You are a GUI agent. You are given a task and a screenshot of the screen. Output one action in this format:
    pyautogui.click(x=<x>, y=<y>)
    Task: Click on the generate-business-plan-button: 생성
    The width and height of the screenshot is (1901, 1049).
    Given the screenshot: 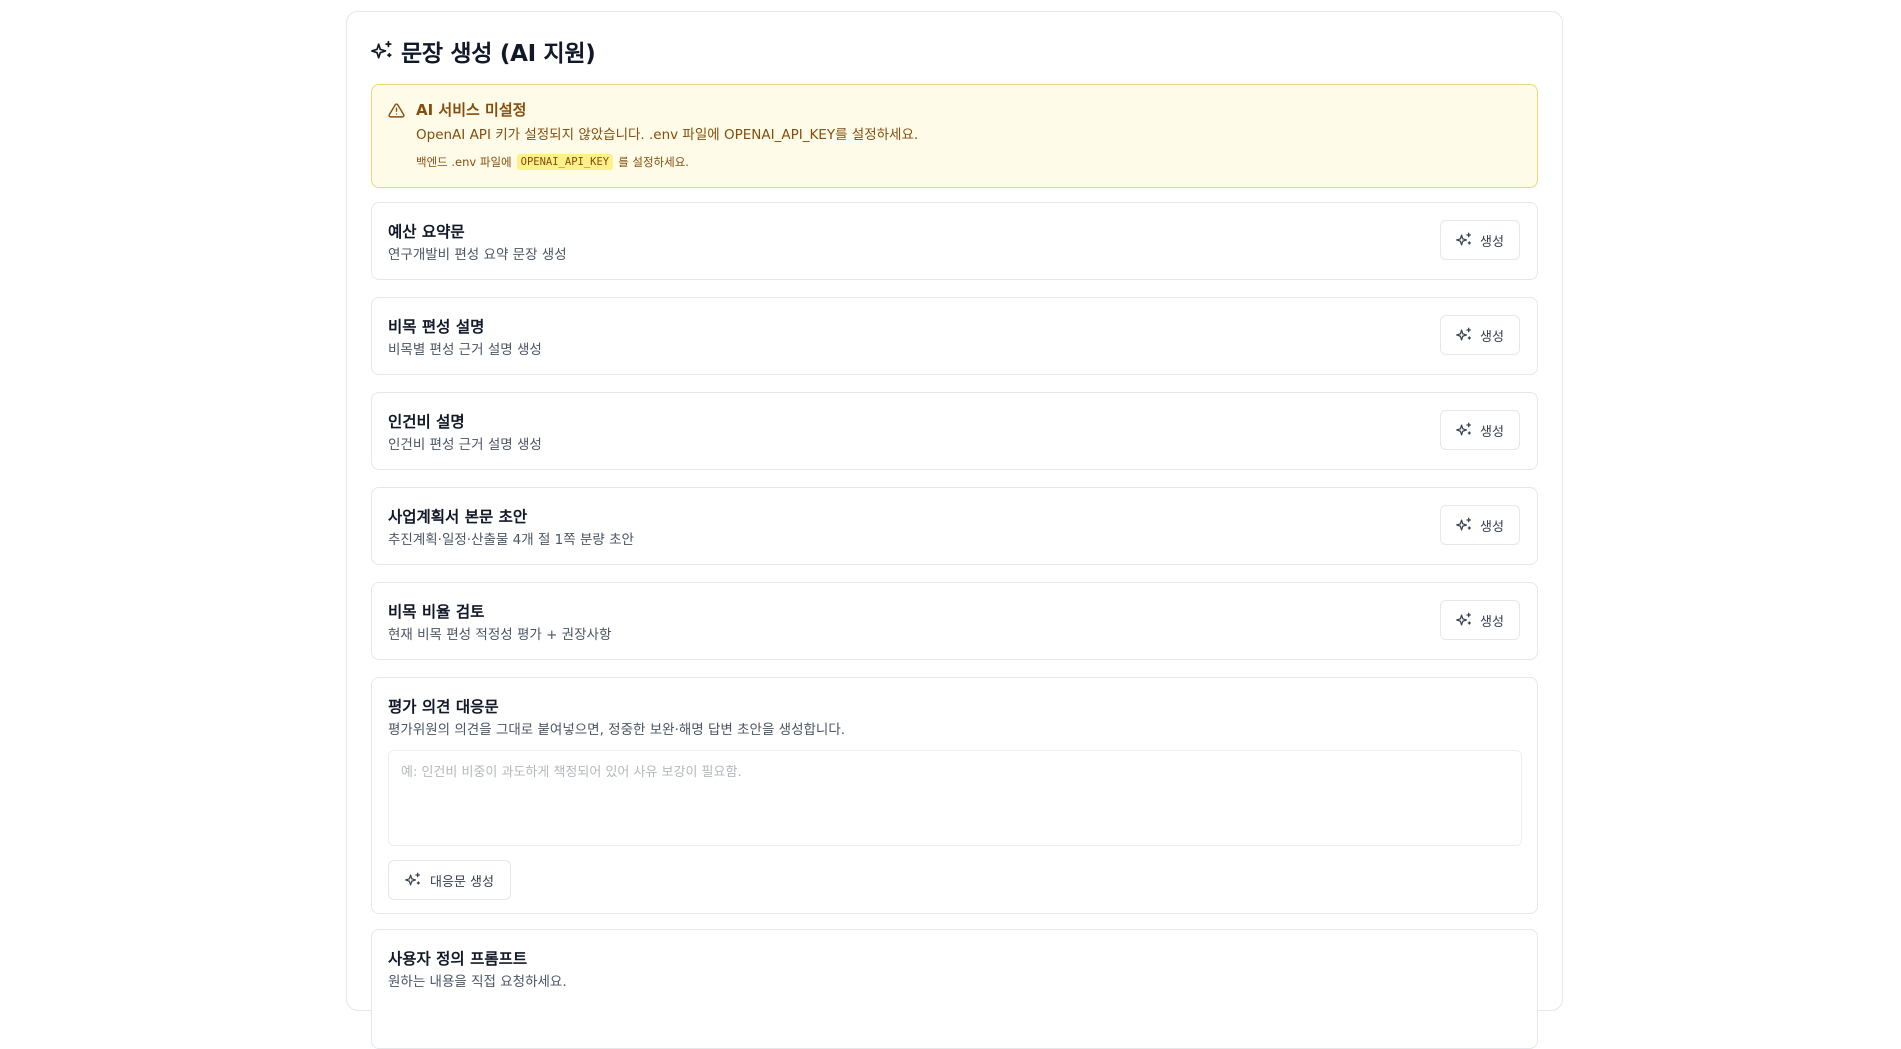 What is the action you would take?
    pyautogui.click(x=1480, y=525)
    